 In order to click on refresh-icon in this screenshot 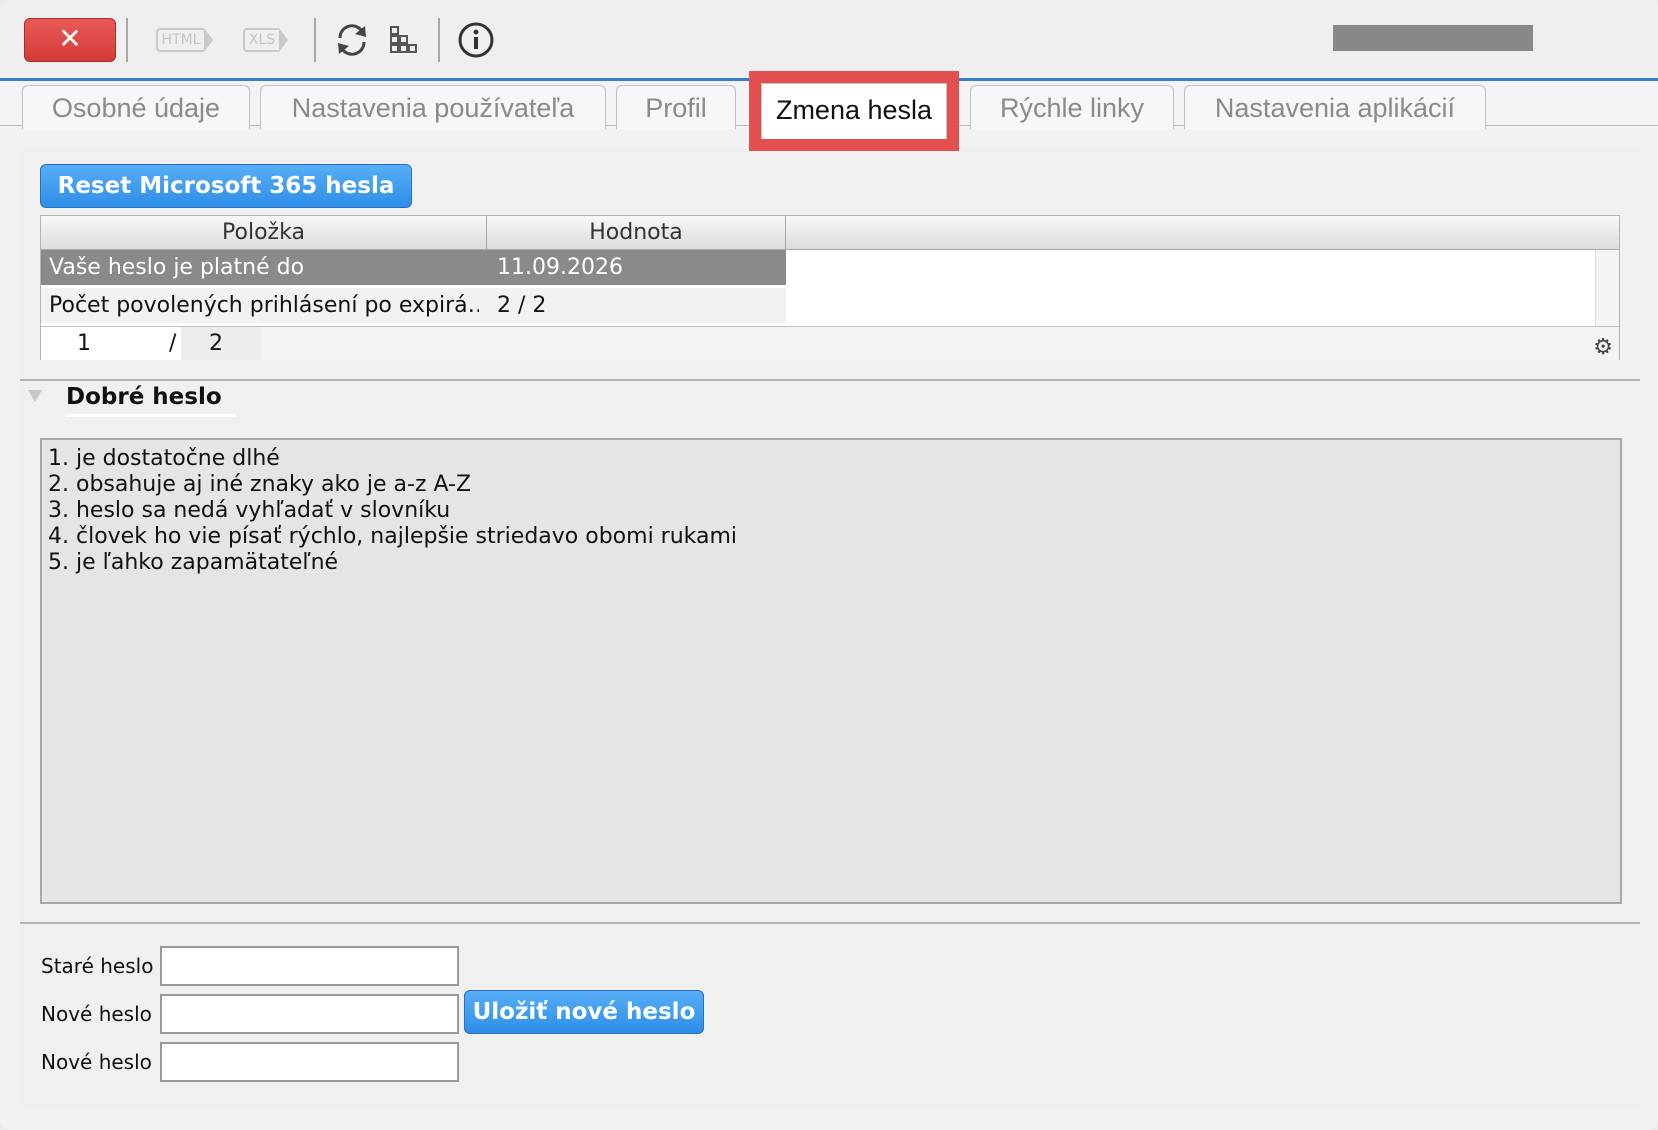, I will do `click(352, 40)`.